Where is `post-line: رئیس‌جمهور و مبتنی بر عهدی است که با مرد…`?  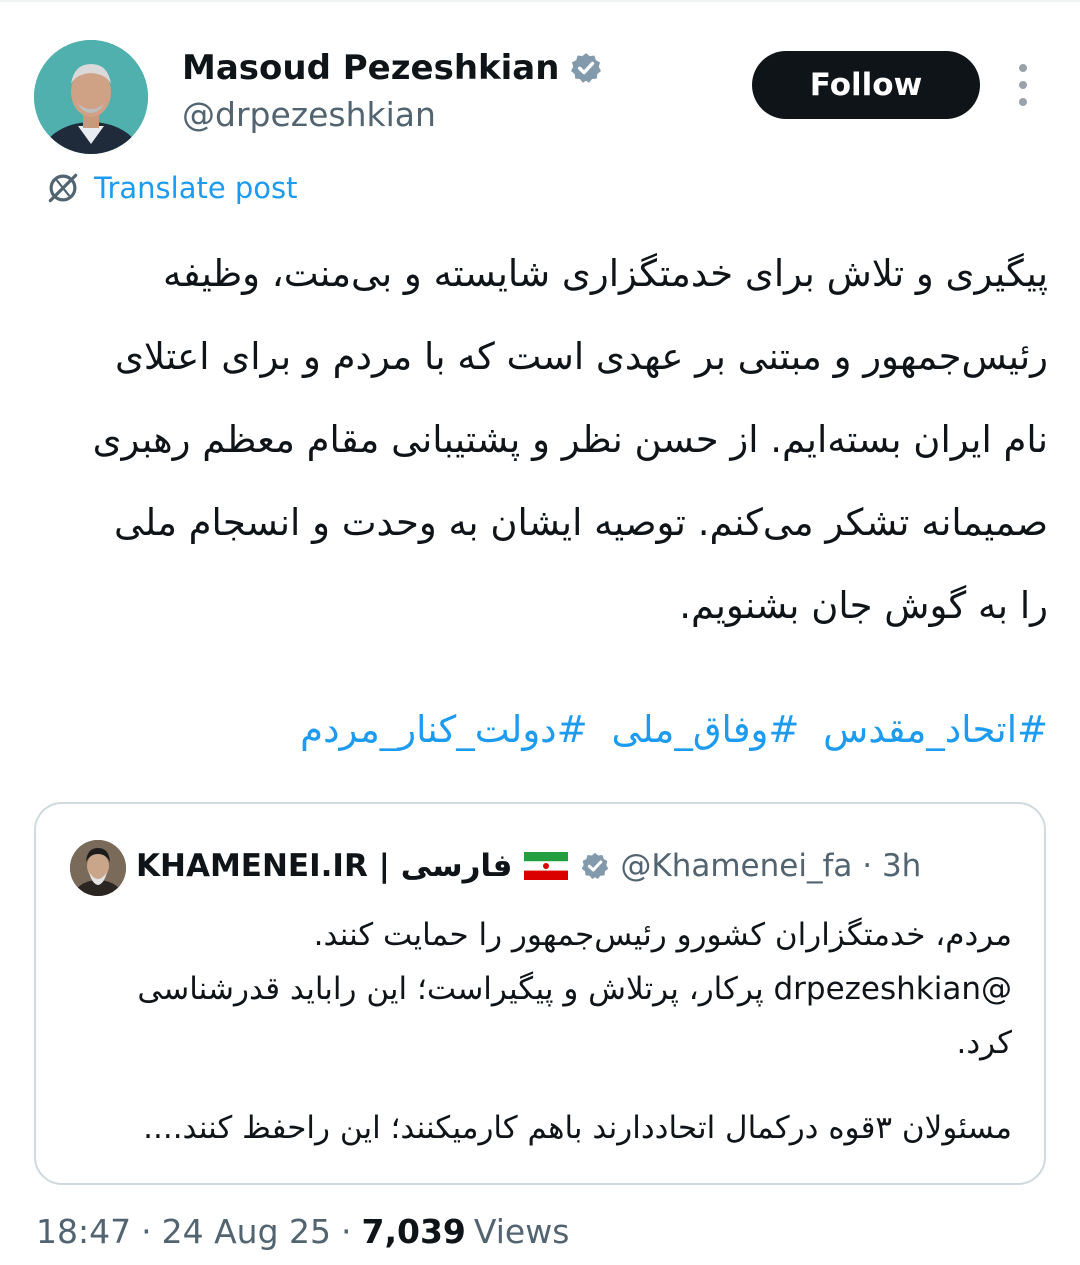
post-line: رئیس‌جمهور و مبتنی بر عهدی است که با مرد… is located at coordinates (581, 356).